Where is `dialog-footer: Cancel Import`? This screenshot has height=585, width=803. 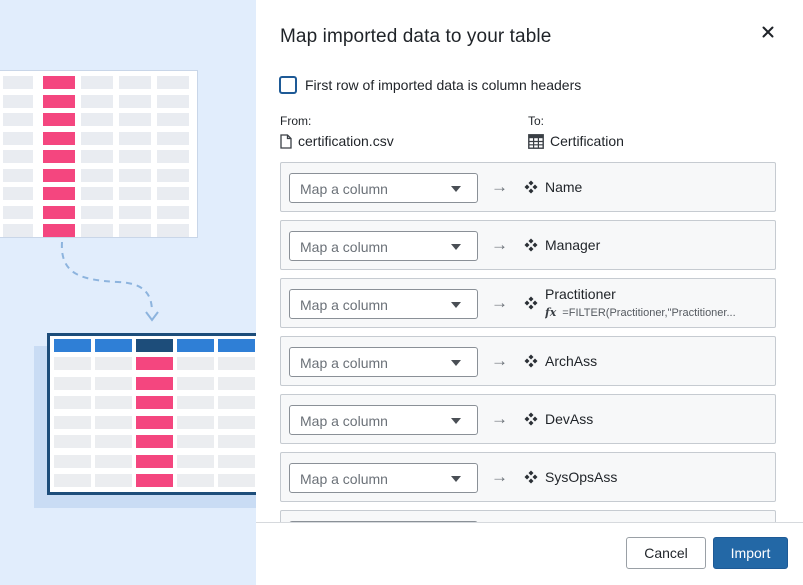 dialog-footer: Cancel Import is located at coordinates (529, 553).